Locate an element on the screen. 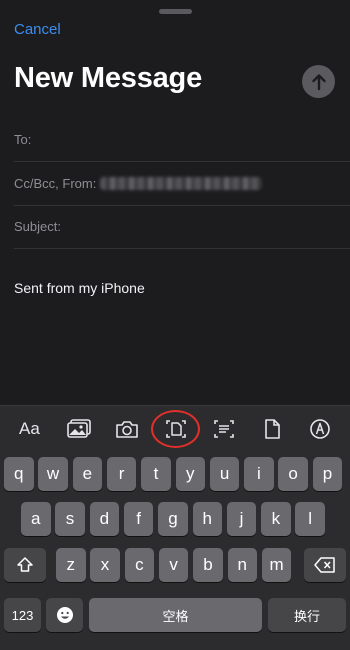 This screenshot has height=650, width=350. photo-library-icon is located at coordinates (79, 428).